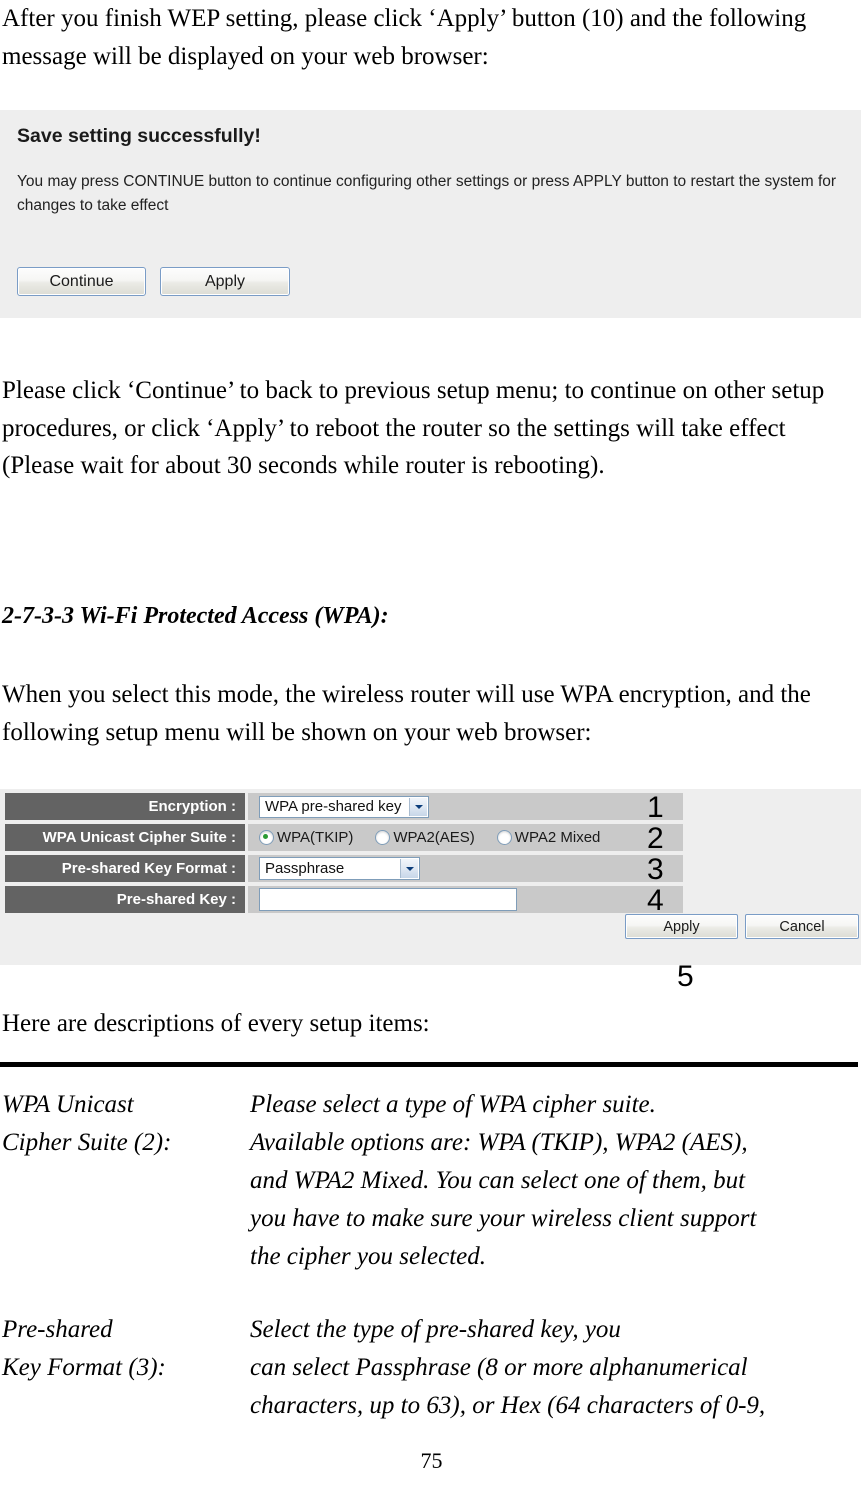  What do you see at coordinates (435, 1329) in the screenshot?
I see `desc-text-2-line-1: Select the type of pre-shared key, you` at bounding box center [435, 1329].